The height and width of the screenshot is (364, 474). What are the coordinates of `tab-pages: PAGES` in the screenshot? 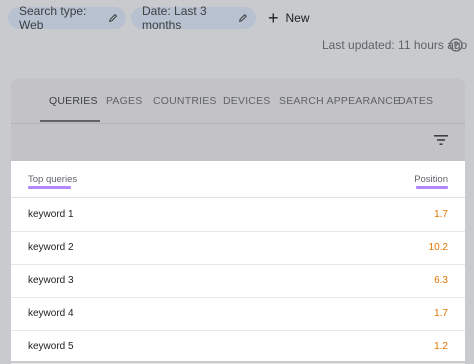 It's located at (124, 101).